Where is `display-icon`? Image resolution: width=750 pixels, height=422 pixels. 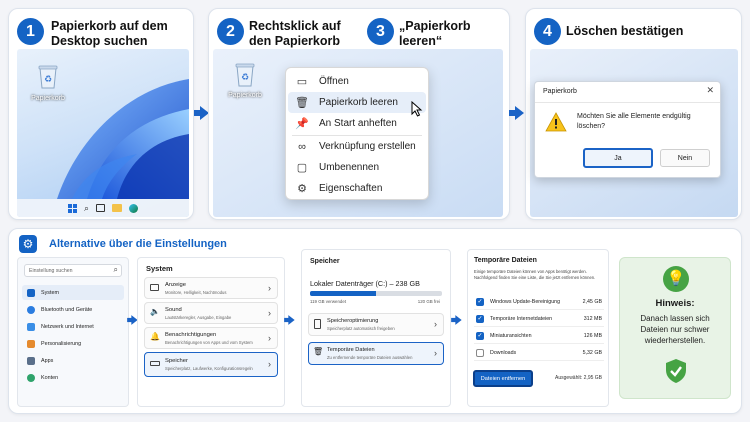
display-icon is located at coordinates (154, 287).